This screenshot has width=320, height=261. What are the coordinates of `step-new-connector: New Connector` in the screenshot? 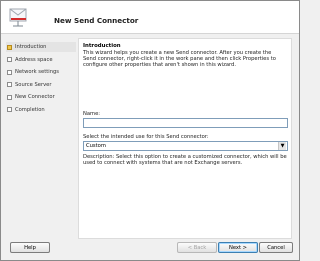 It's located at (41, 97).